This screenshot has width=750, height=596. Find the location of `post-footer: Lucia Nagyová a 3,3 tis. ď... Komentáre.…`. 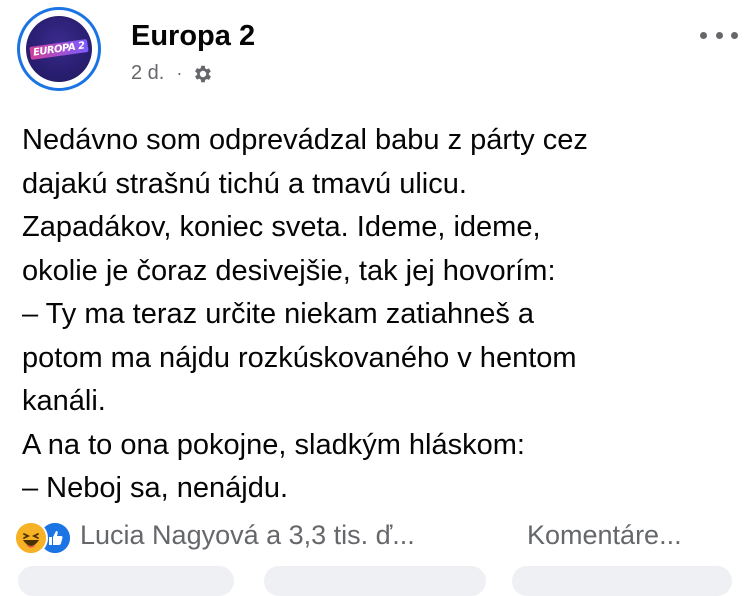

post-footer: Lucia Nagyová a 3,3 tis. ď... Komentáre.… is located at coordinates (375, 535).